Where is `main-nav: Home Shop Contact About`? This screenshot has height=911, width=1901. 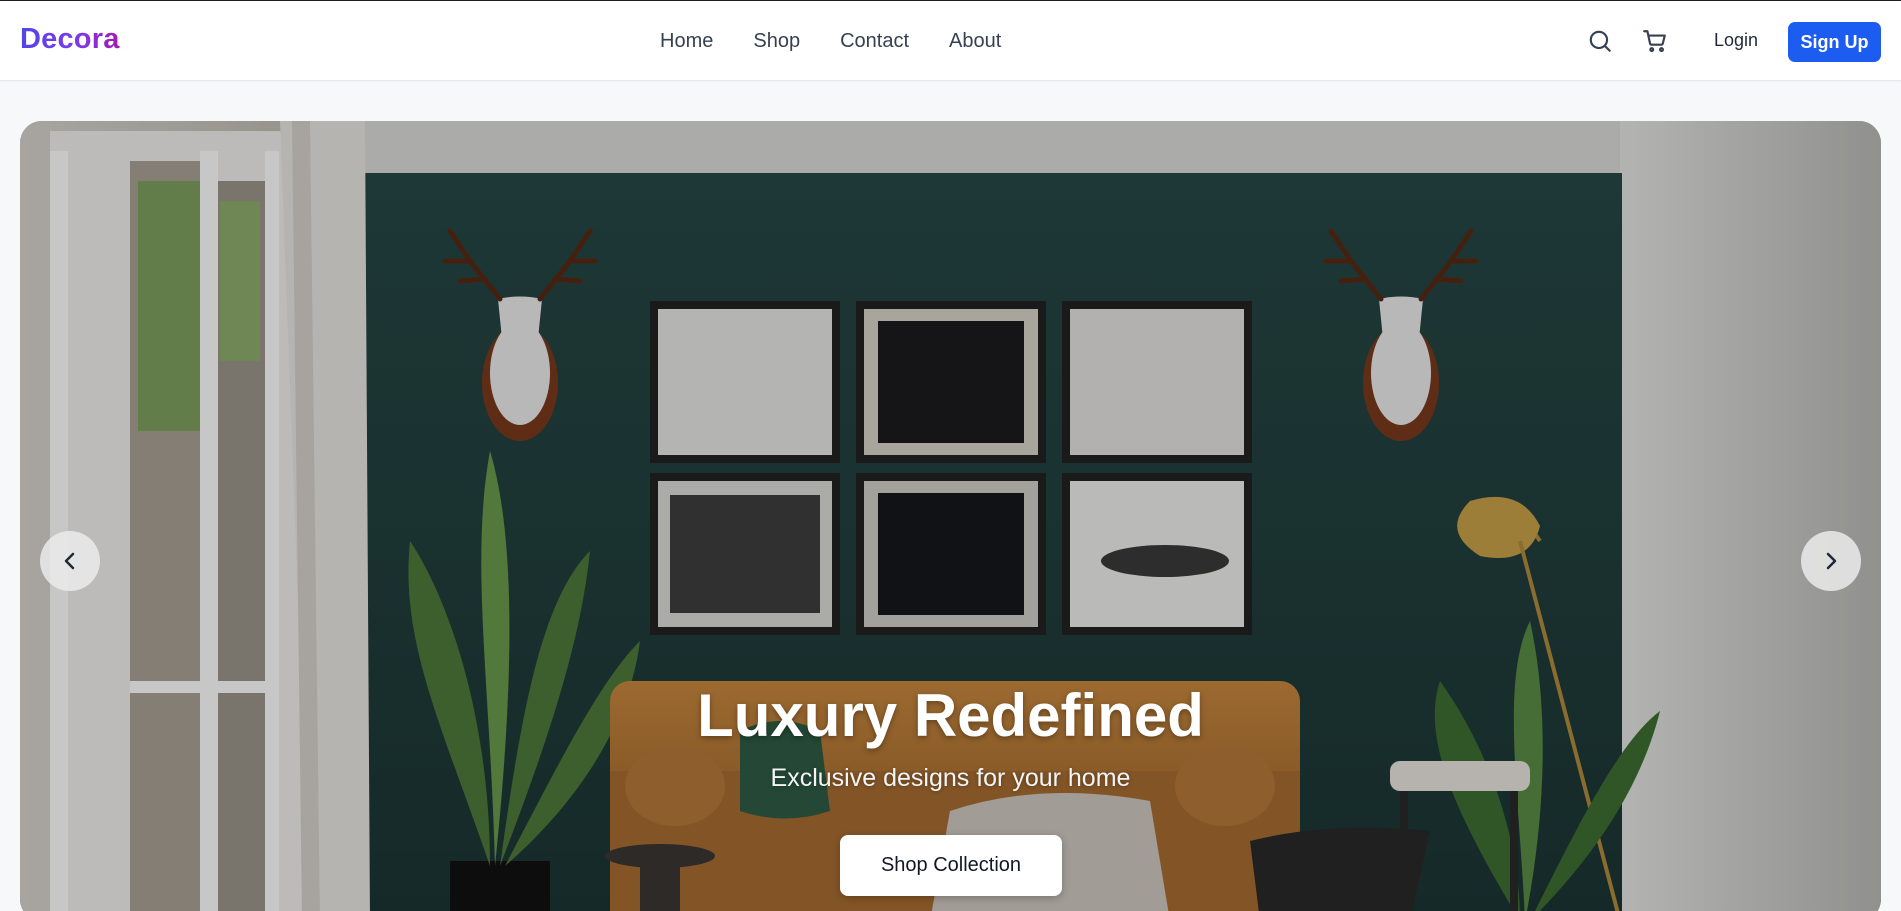 main-nav: Home Shop Contact About is located at coordinates (830, 41).